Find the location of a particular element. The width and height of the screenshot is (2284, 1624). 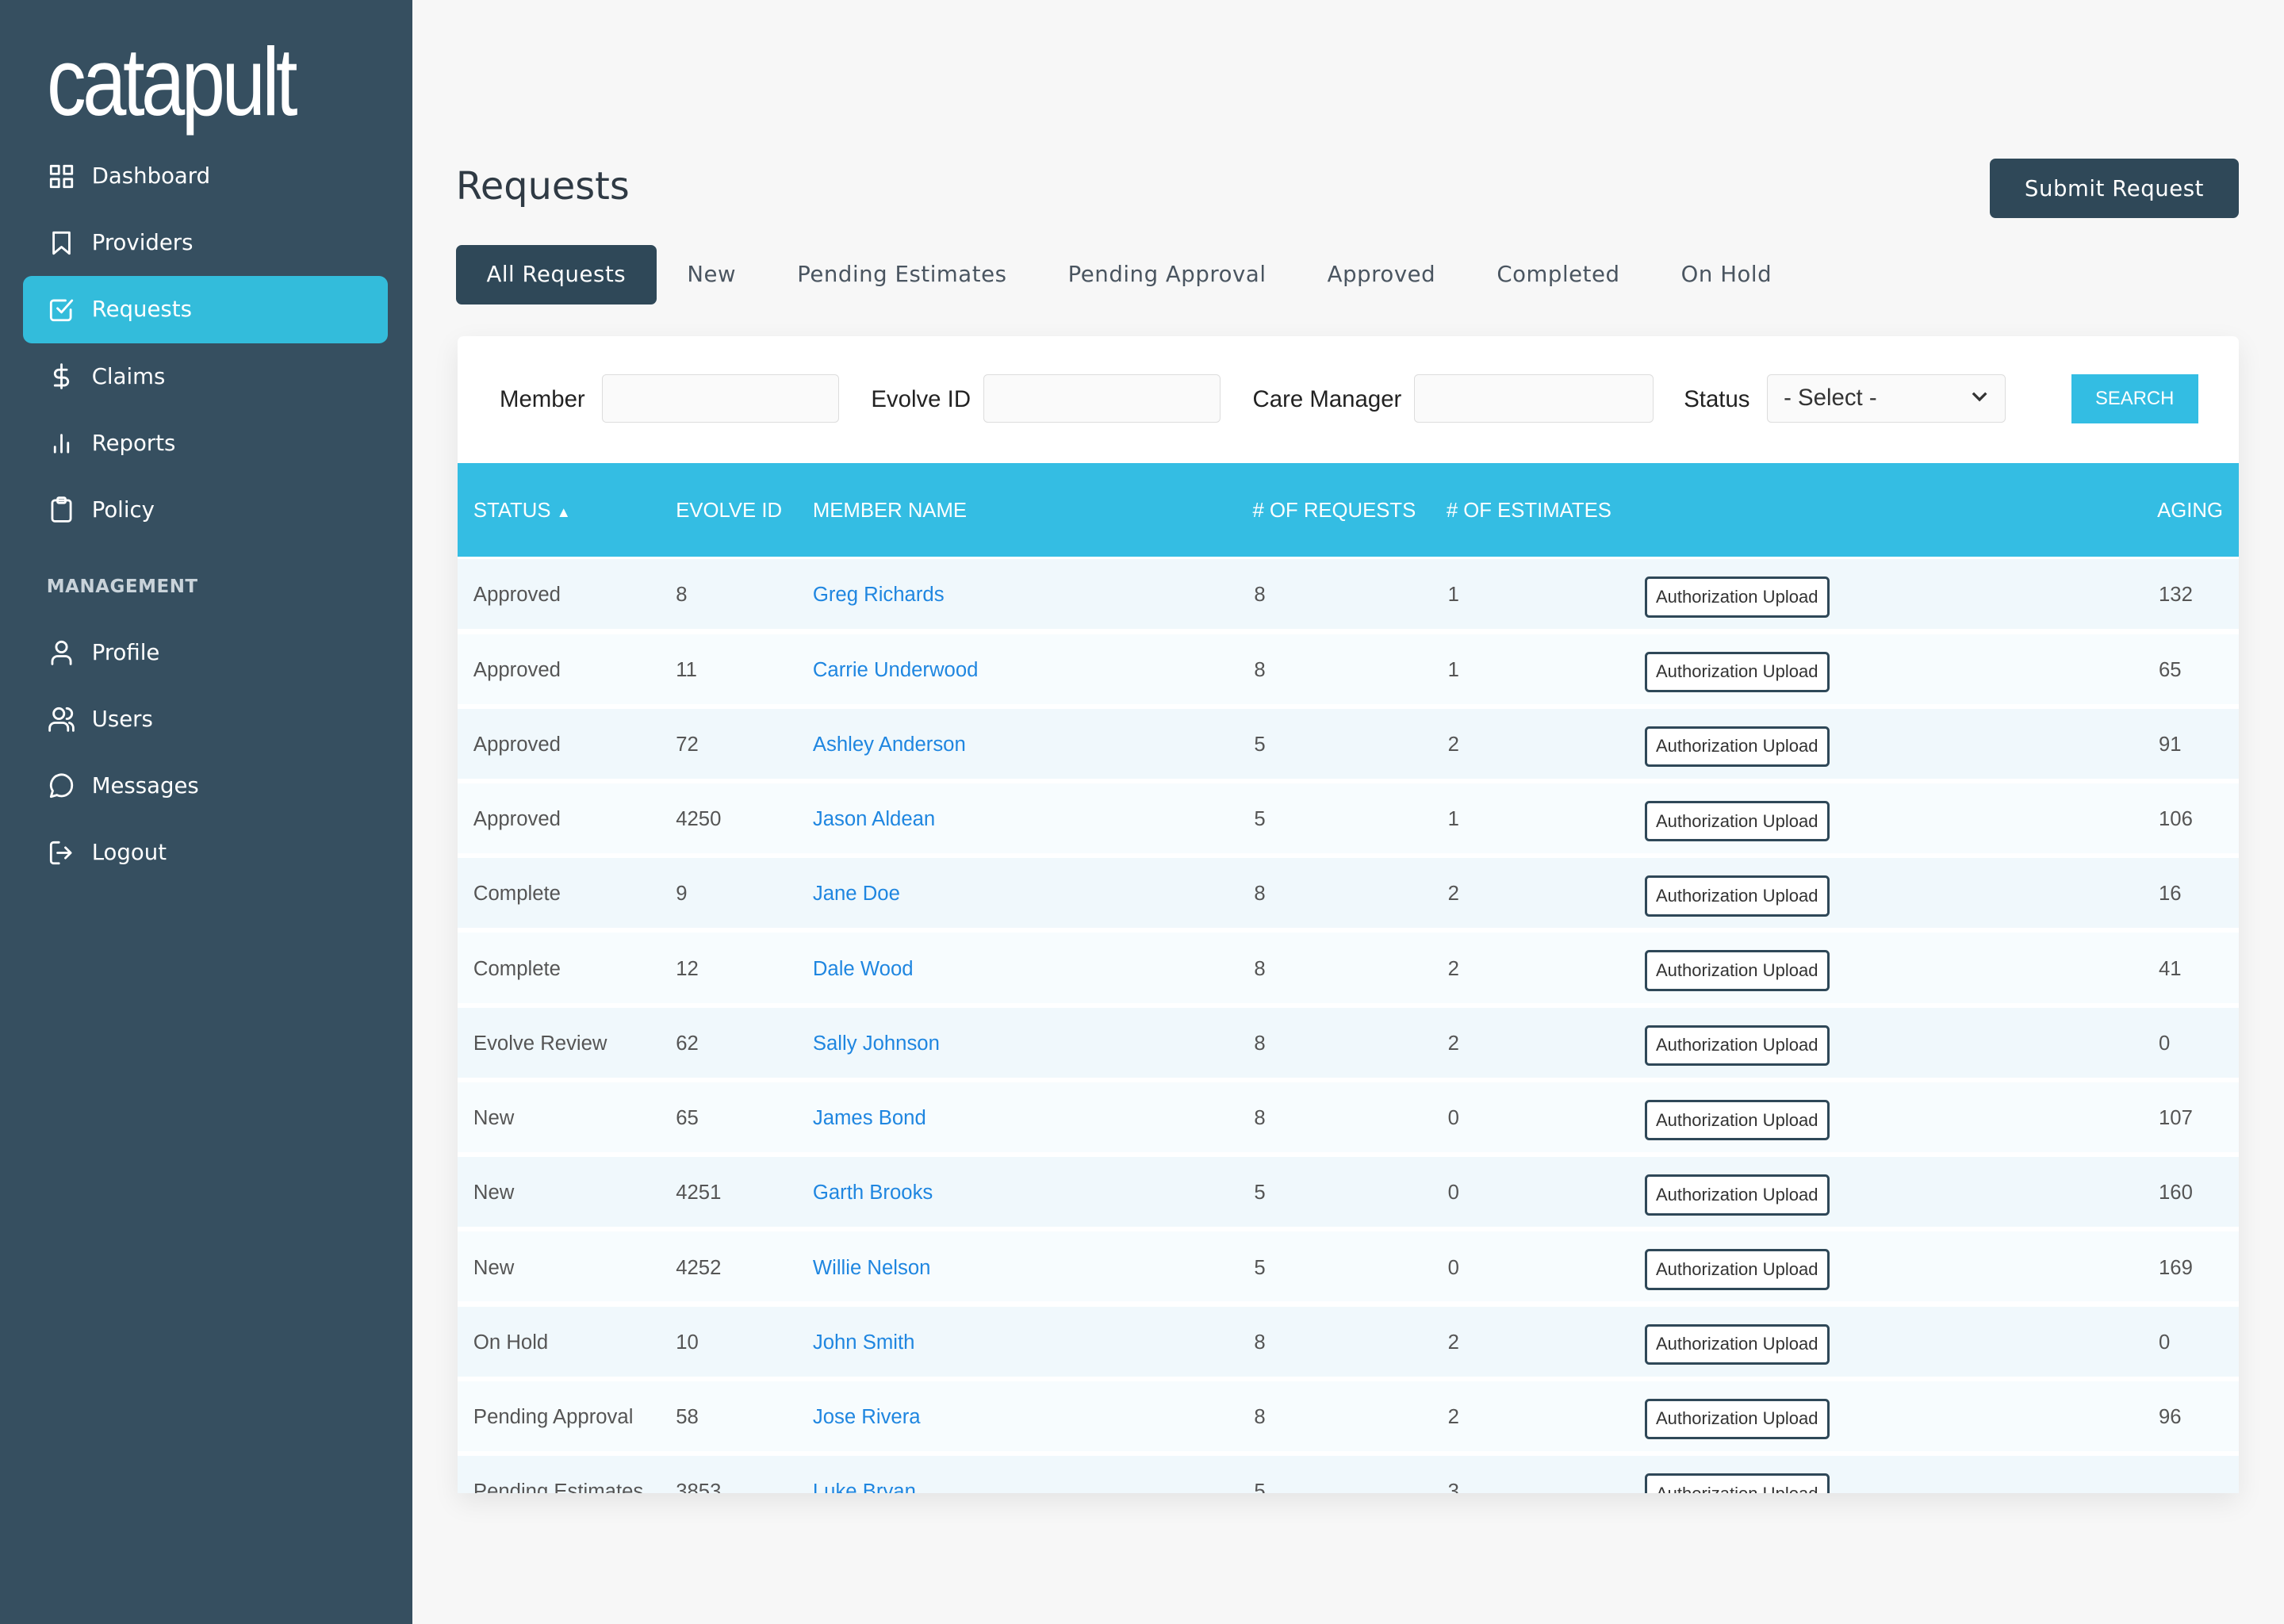

evolve-id-cell: 4252 is located at coordinates (699, 1267).